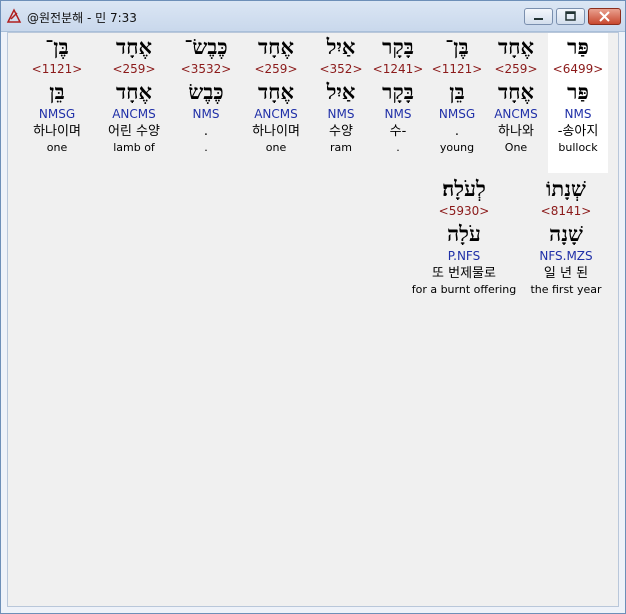 This screenshot has height=614, width=626. What do you see at coordinates (464, 289) in the screenshot?
I see `english-gloss: for a burnt offering` at bounding box center [464, 289].